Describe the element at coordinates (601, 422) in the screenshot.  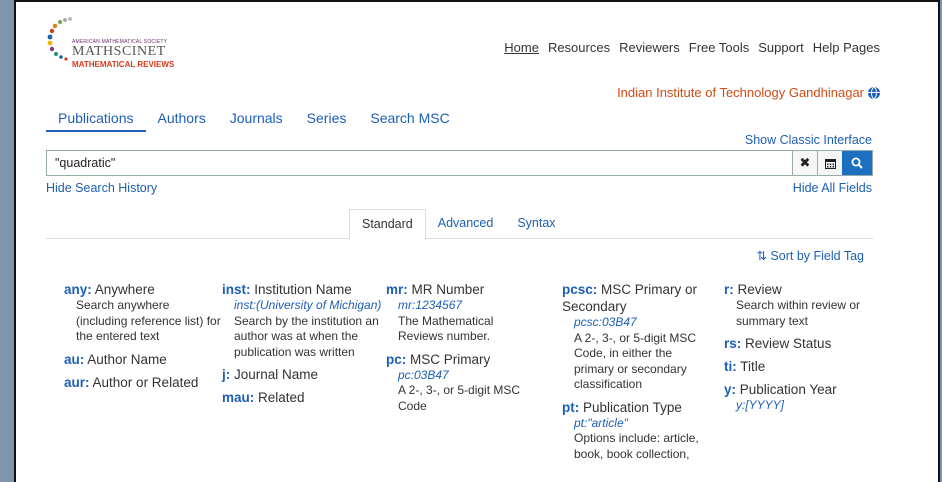
I see `field-example: pt:"article"` at that location.